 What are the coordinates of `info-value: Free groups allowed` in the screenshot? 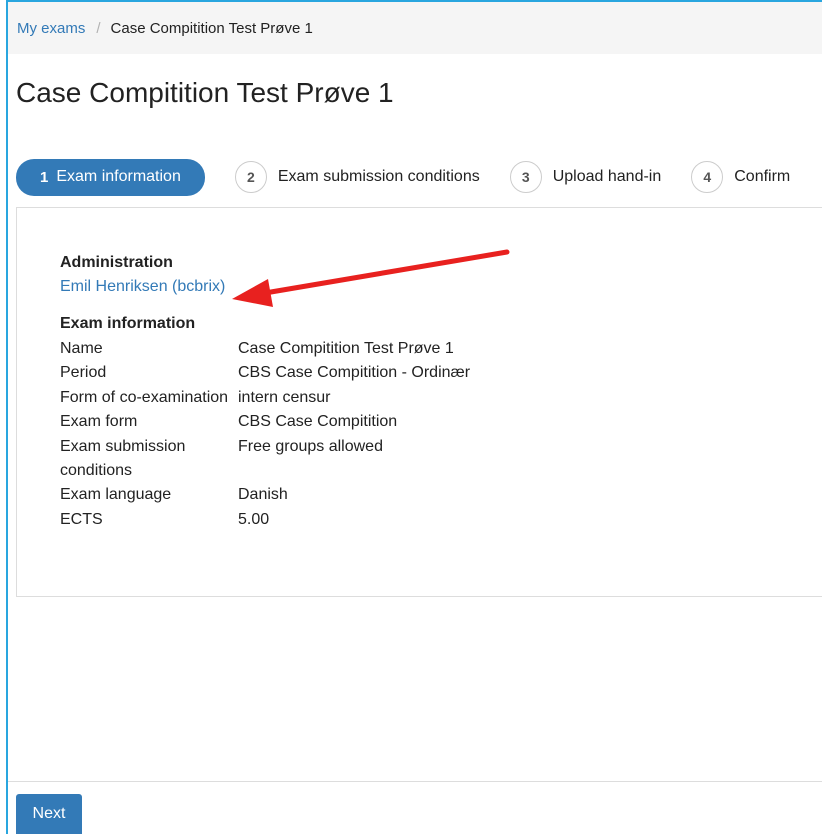 It's located at (310, 446).